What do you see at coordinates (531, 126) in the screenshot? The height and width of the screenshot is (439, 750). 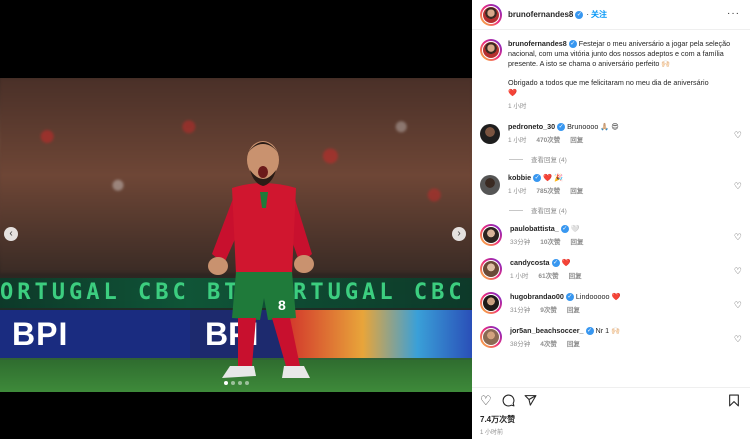 I see `commenter-username: pedroneto_30` at bounding box center [531, 126].